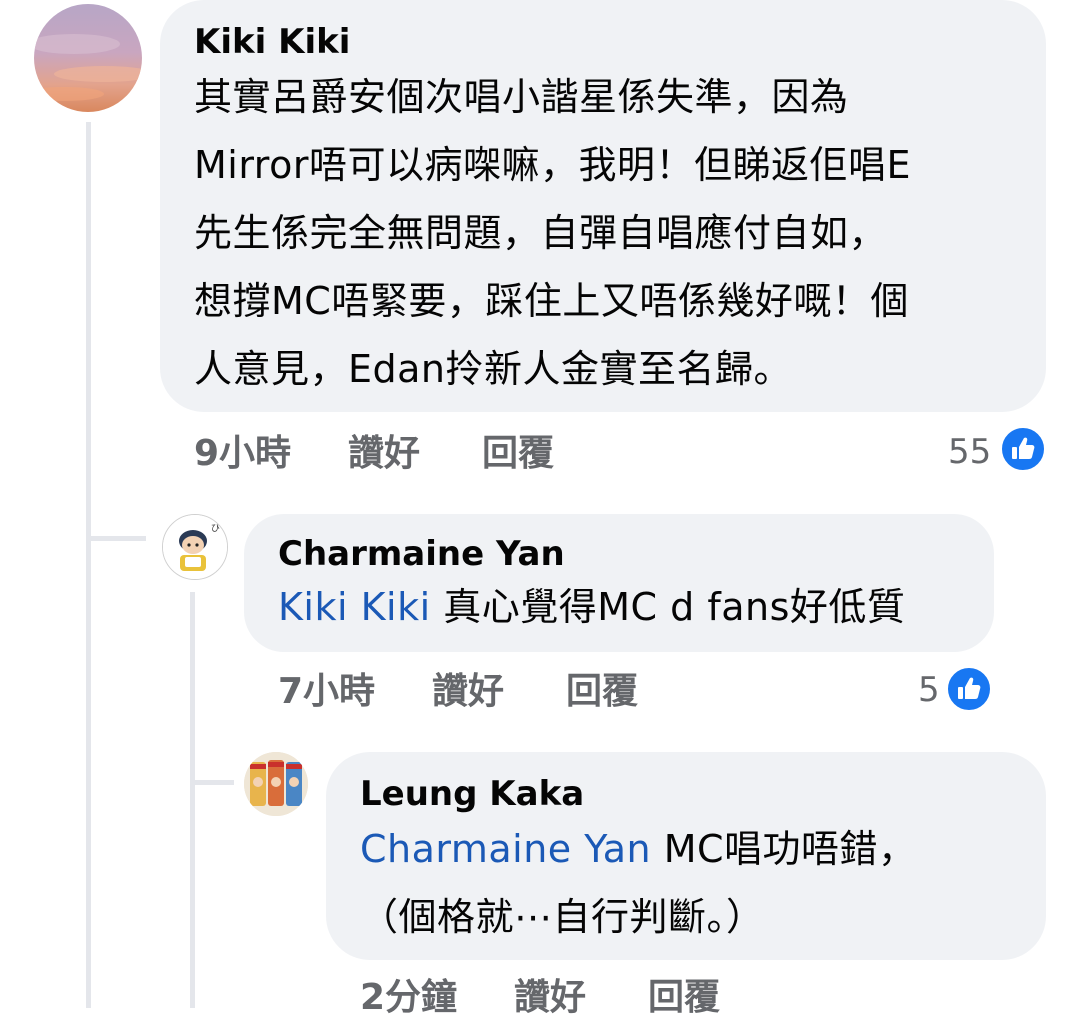 The image size is (1080, 1020). I want to click on mention-link: Kiki Kiki, so click(354, 607).